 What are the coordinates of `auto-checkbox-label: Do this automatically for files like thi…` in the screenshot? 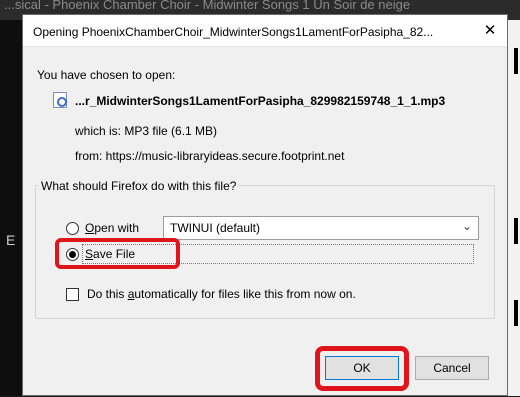 It's located at (221, 294).